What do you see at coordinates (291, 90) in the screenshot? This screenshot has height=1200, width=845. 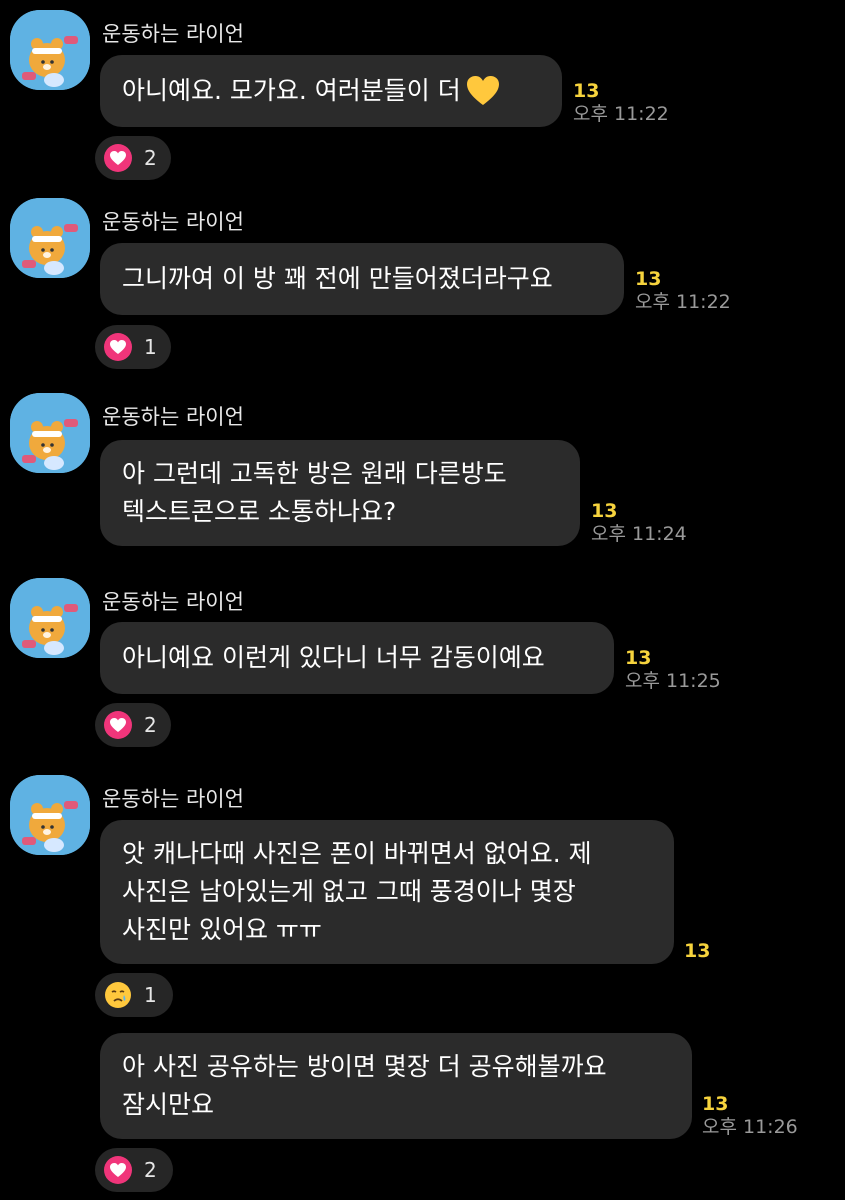 I see `message-text: 아니예요. 모가요. 여러분들이 더` at bounding box center [291, 90].